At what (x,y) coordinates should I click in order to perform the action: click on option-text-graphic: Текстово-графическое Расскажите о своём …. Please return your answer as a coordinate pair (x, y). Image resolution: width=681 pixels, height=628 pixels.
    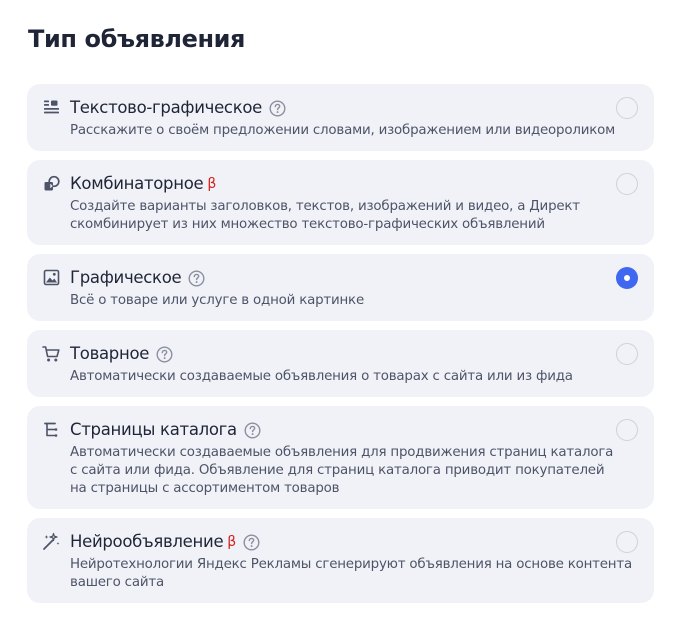
    Looking at the image, I should click on (340, 117).